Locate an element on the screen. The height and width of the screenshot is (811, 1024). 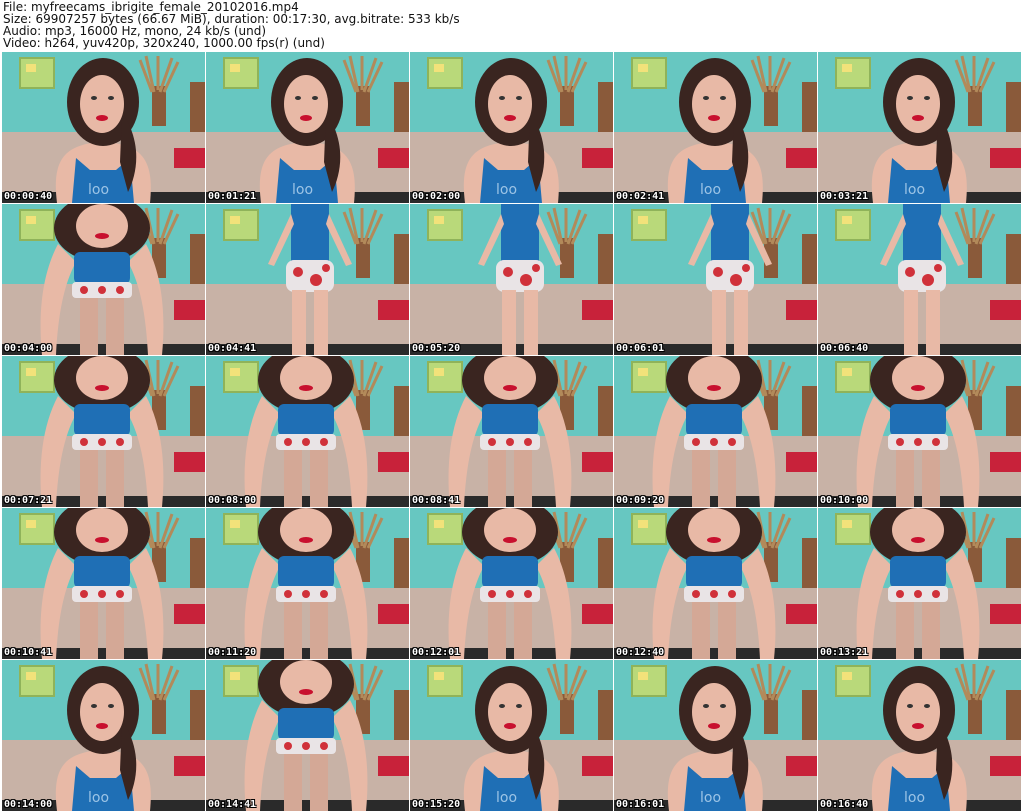
thumbnail-timestamp: 00:10:00 is located at coordinates (844, 500).